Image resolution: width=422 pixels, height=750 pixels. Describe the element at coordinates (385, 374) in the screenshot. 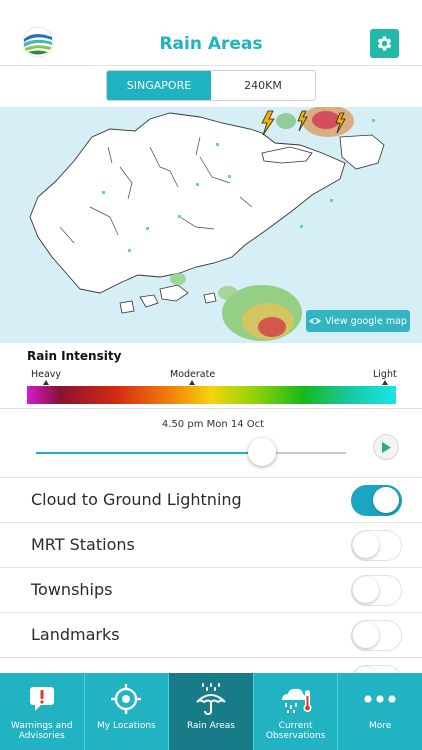

I see `light-label: Light` at that location.